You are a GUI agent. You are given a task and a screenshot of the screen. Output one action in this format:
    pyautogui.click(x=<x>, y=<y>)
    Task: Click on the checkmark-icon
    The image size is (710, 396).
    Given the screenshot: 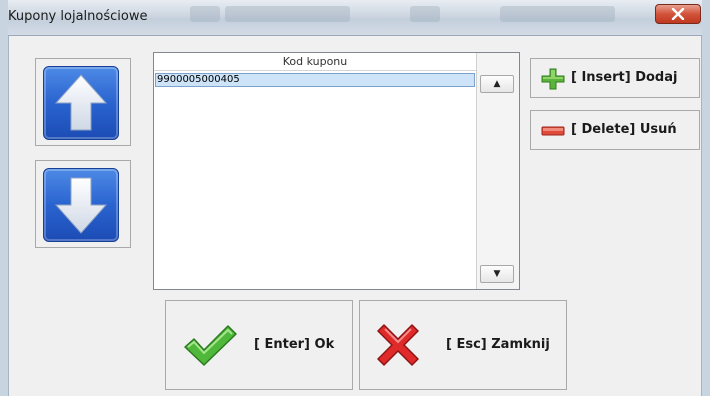 What is the action you would take?
    pyautogui.click(x=210, y=345)
    